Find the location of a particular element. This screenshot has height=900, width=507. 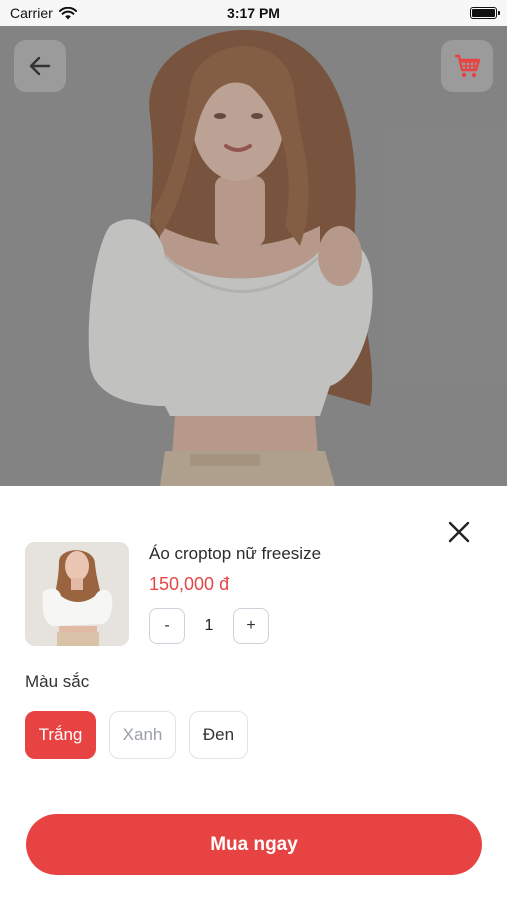

product-name: Áo croptop nữ freesize is located at coordinates (235, 553).